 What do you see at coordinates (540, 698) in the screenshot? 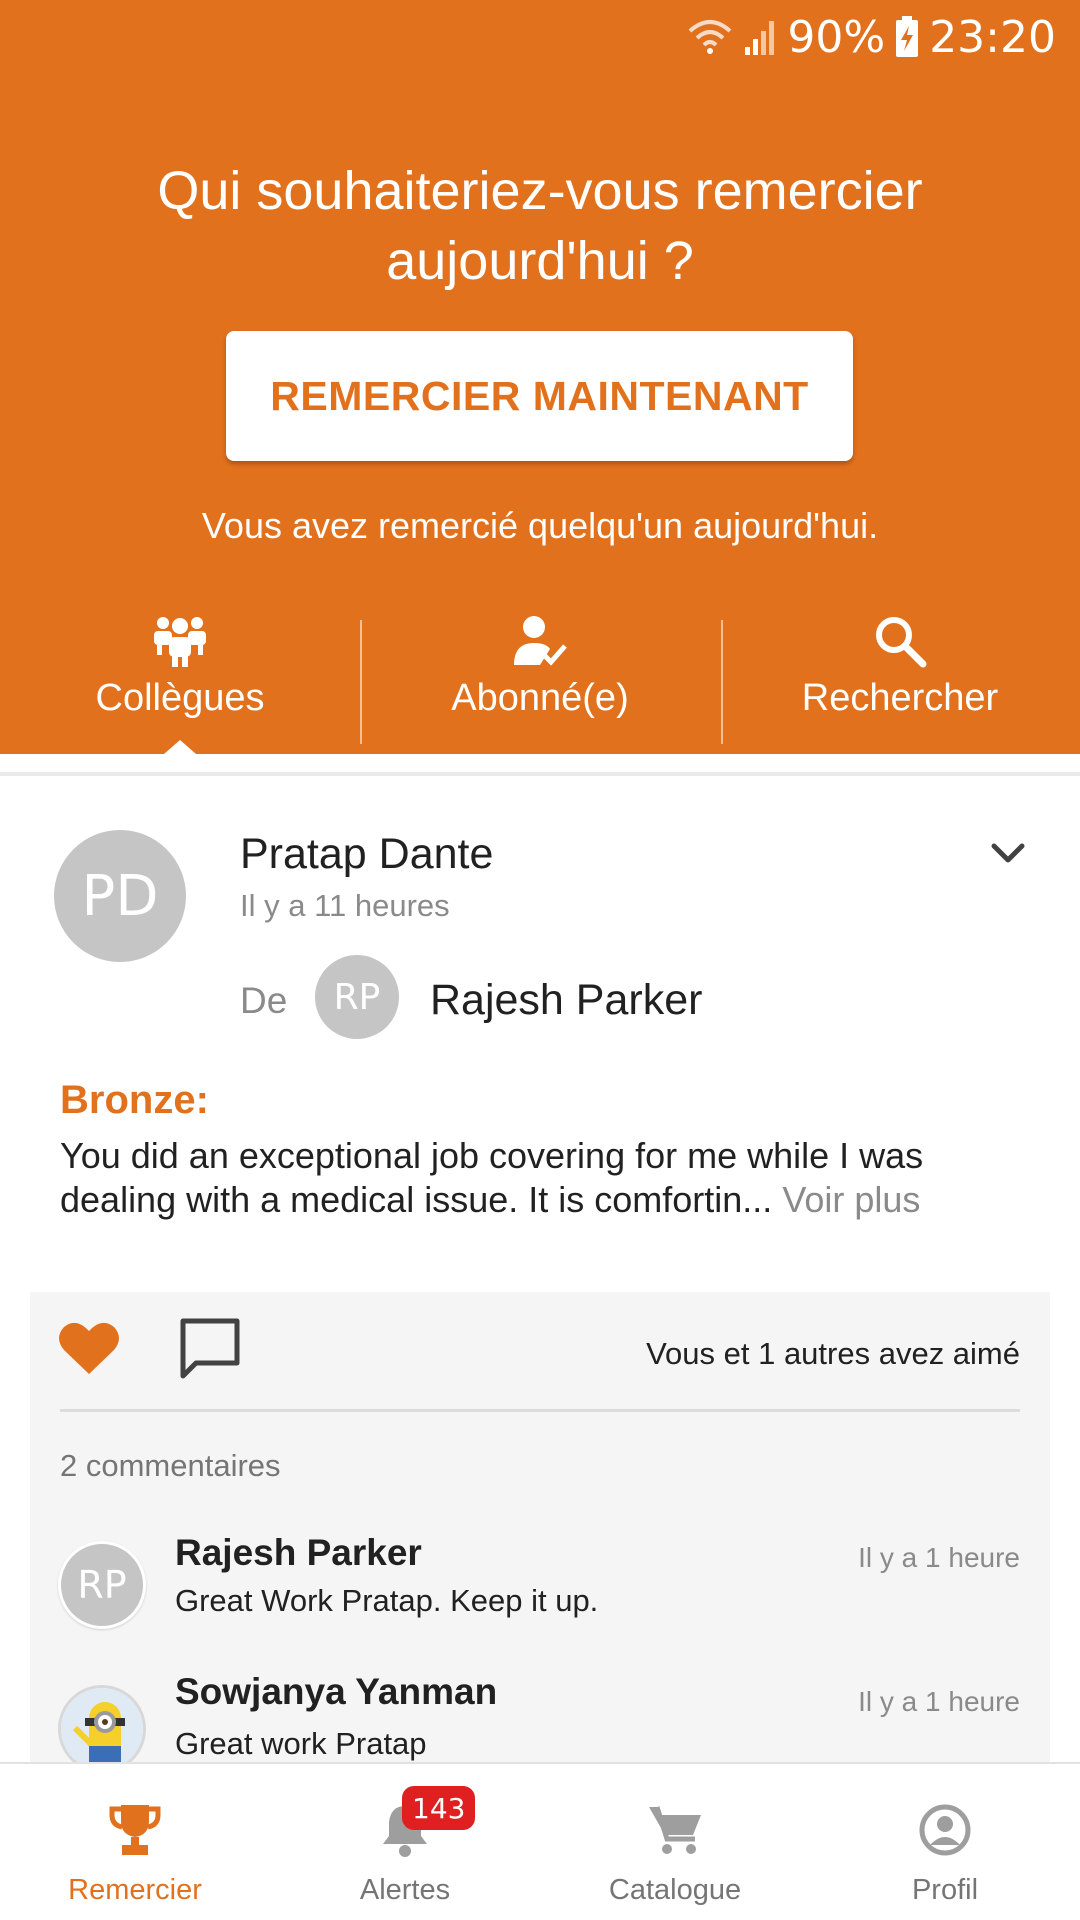
I see `tab-label: Abonné(e)` at bounding box center [540, 698].